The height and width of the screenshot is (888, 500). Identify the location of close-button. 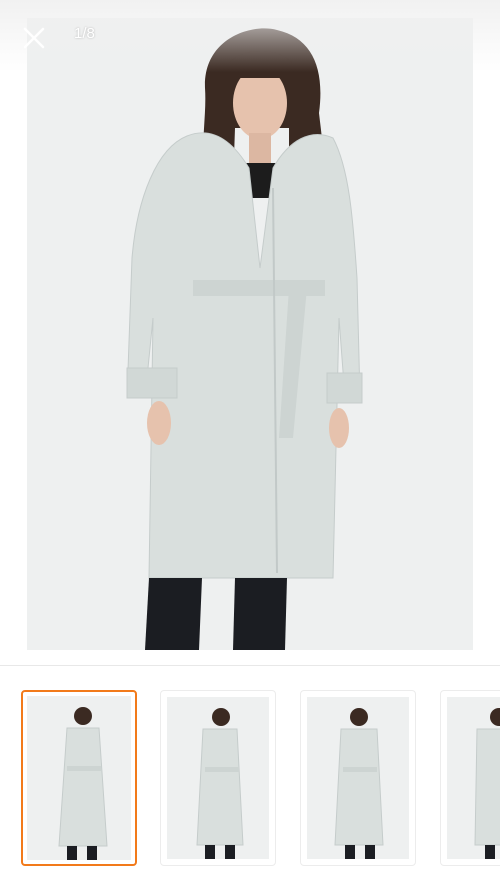
(34, 38).